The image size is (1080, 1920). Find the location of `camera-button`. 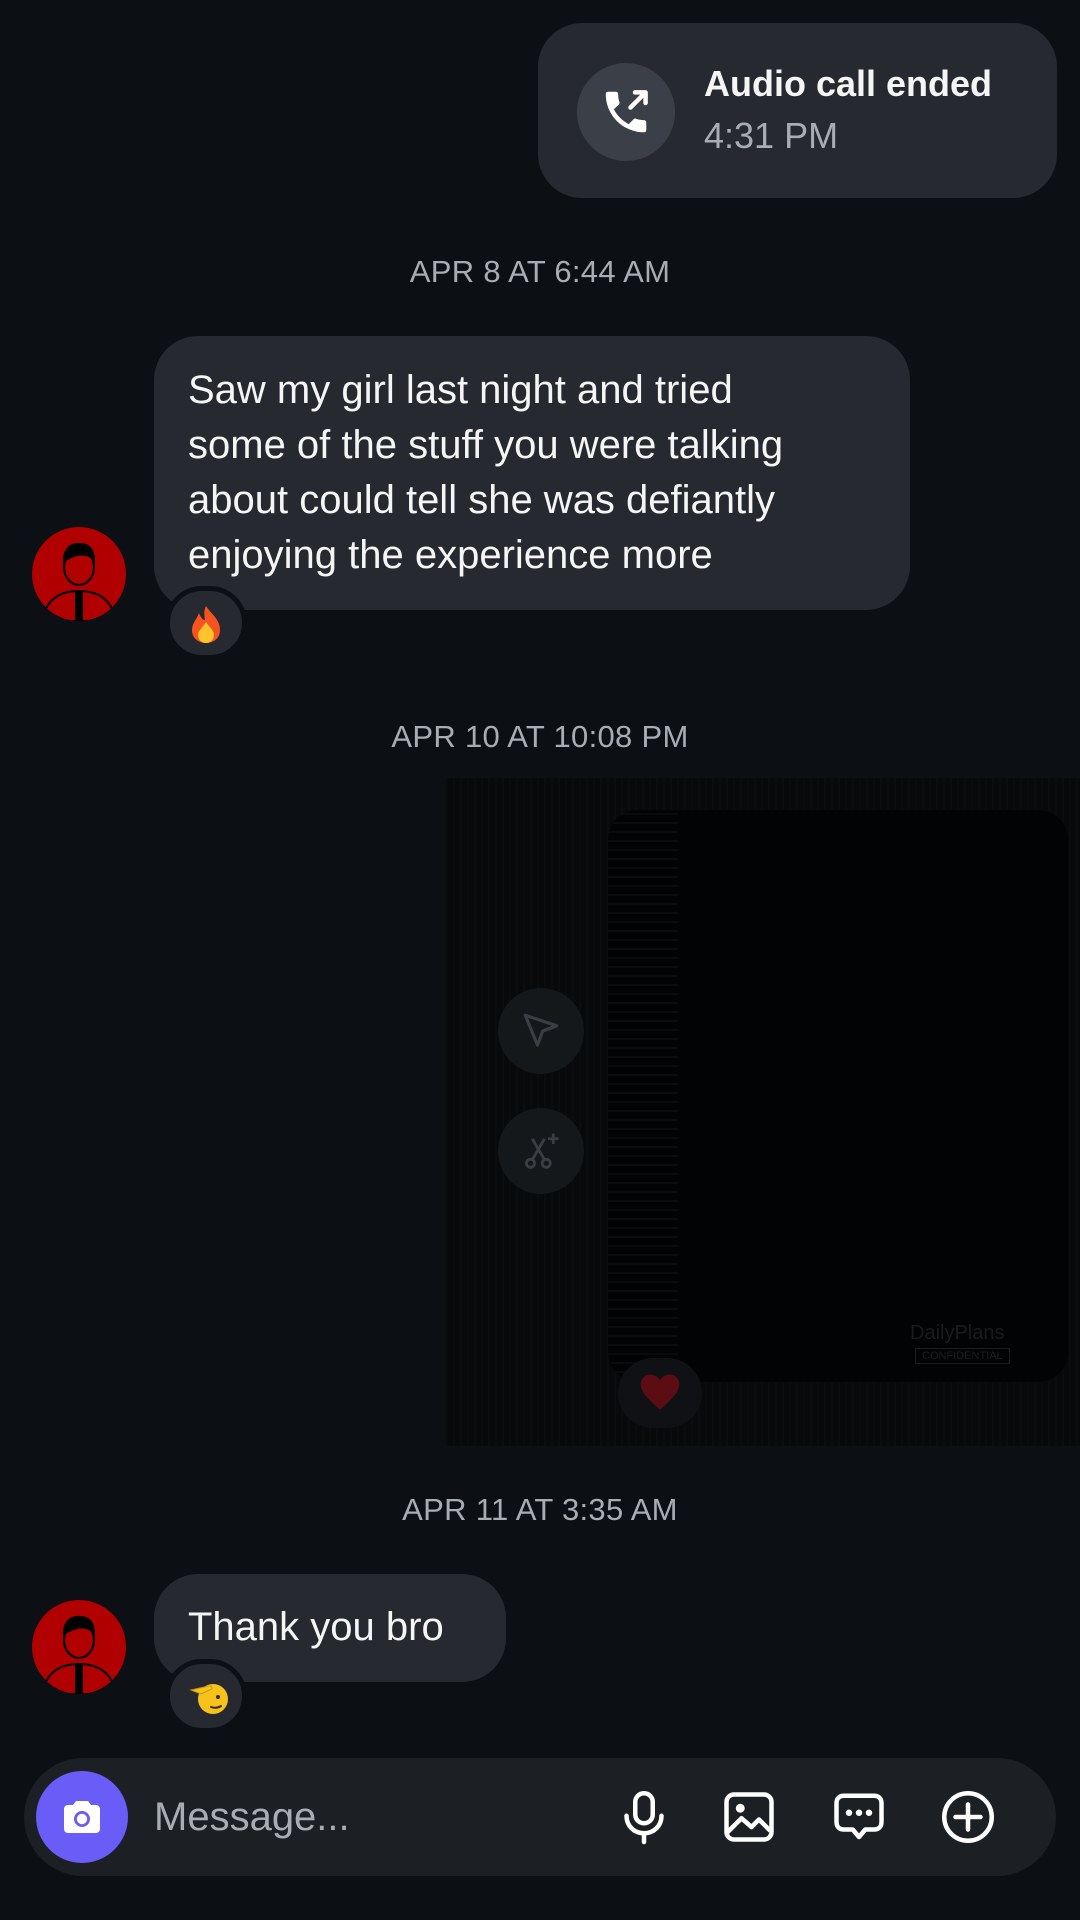

camera-button is located at coordinates (82, 1817).